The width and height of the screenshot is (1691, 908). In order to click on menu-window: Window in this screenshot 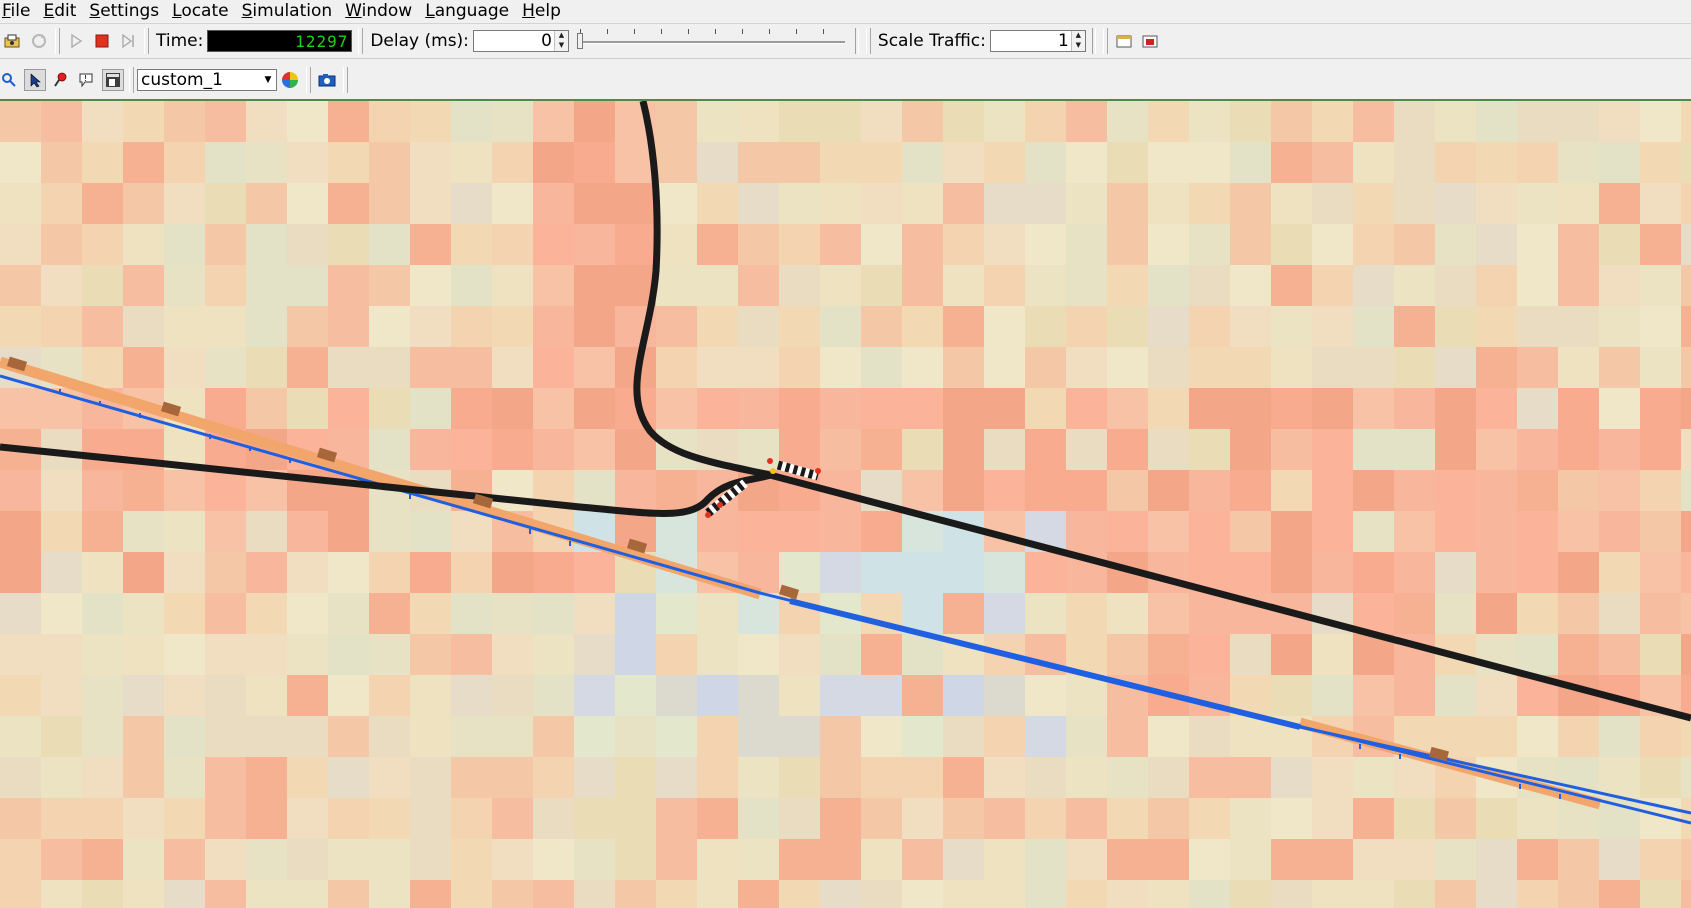, I will do `click(381, 11)`.